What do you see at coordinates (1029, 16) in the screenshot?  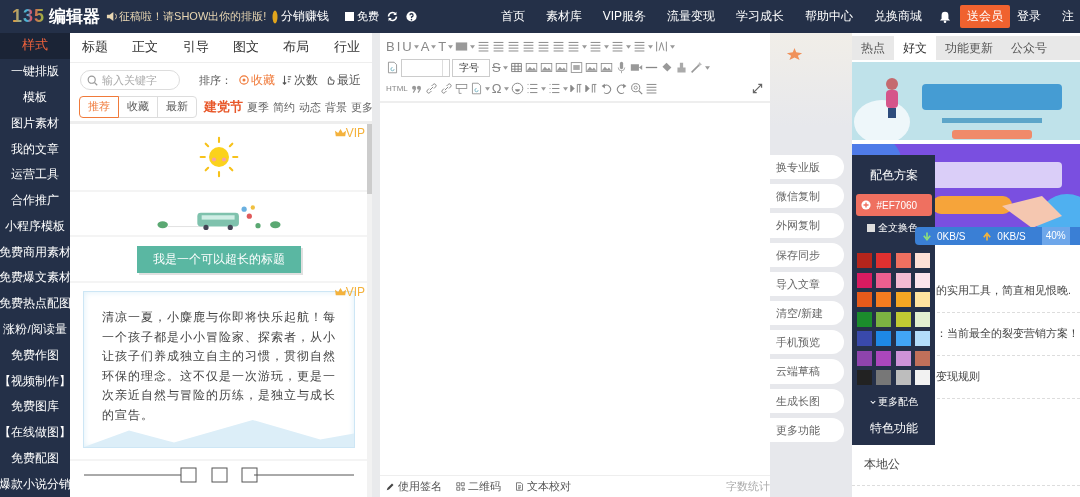 I see `login-link: 登录` at bounding box center [1029, 16].